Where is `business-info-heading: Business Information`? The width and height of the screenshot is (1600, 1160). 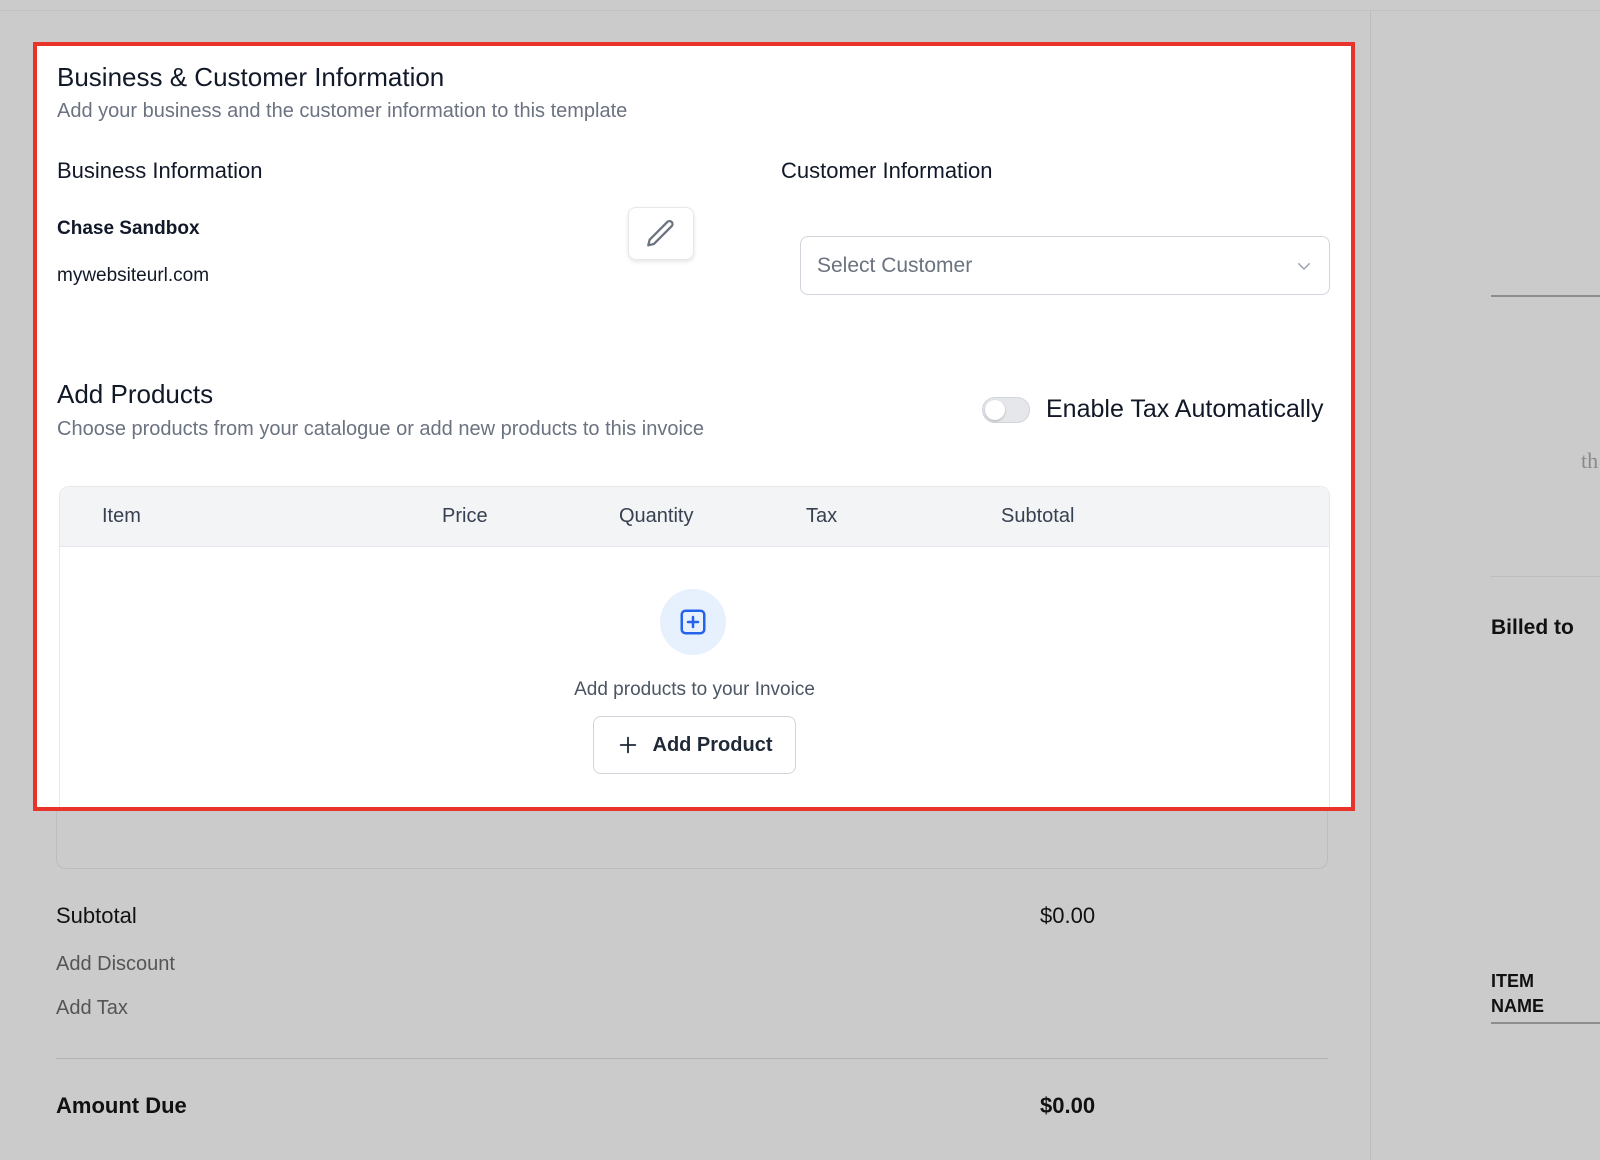
business-info-heading: Business Information is located at coordinates (160, 170).